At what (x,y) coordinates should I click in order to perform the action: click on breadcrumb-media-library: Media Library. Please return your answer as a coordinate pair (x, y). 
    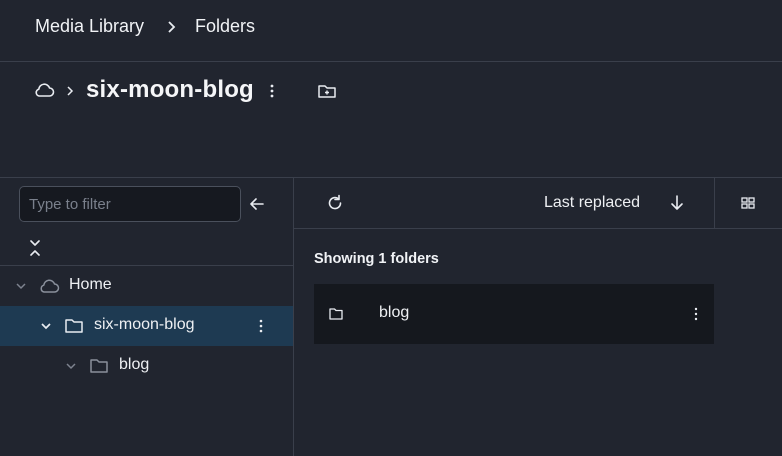
    Looking at the image, I should click on (89, 26).